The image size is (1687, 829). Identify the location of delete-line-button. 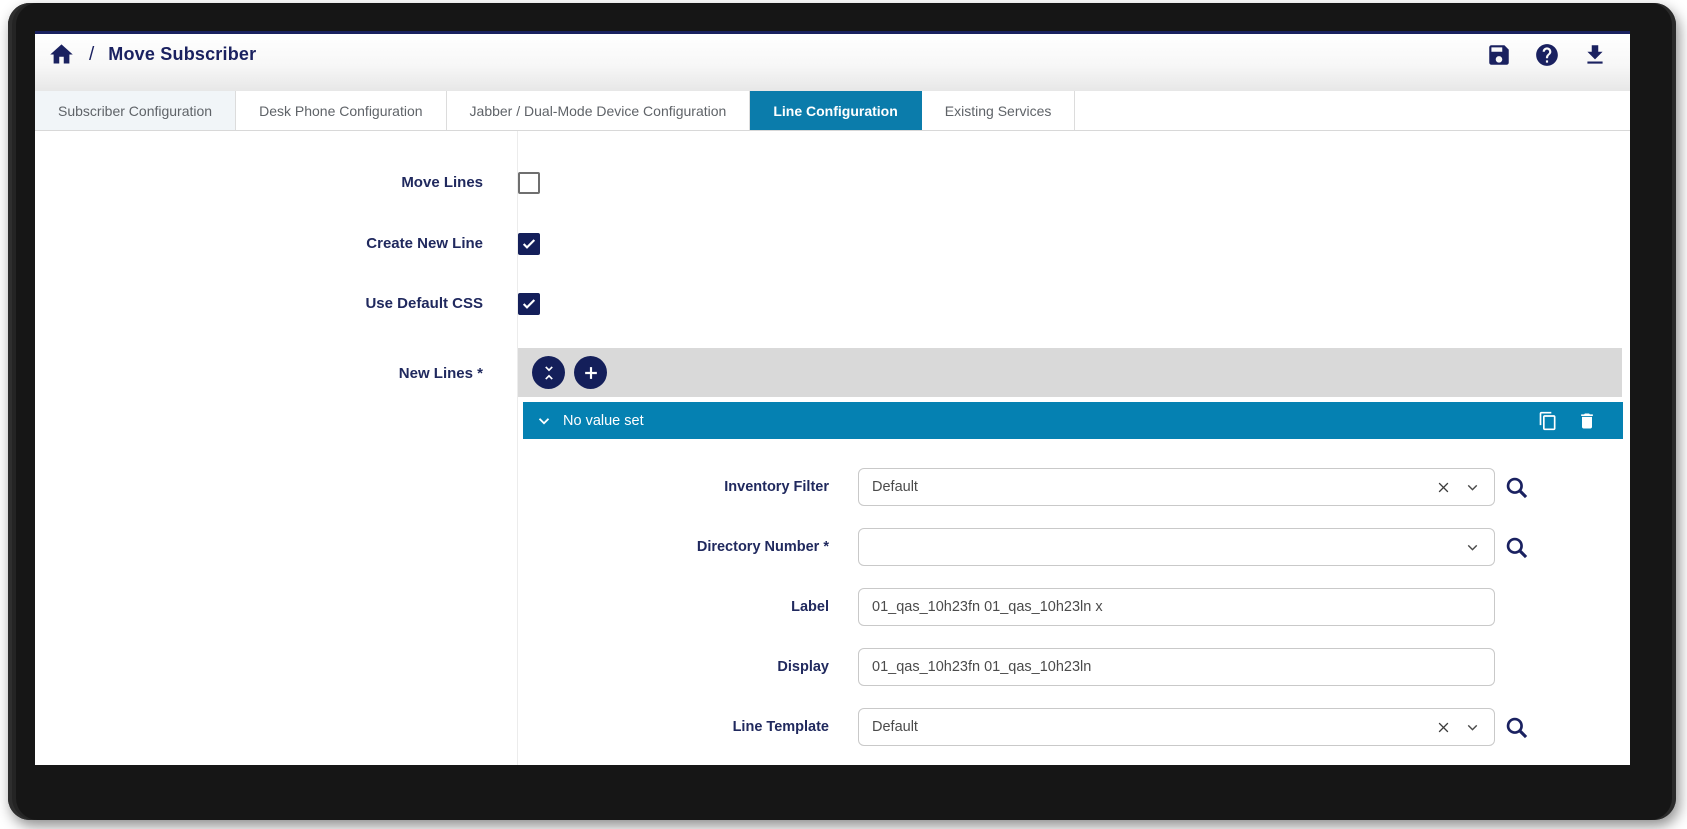
(1587, 421).